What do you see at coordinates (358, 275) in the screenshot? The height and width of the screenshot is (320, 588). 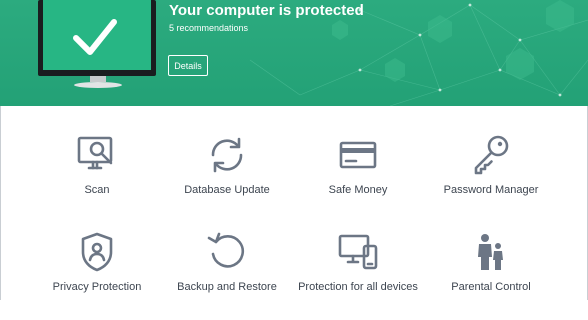 I see `tile-protection-all-devices: Protection for all devices` at bounding box center [358, 275].